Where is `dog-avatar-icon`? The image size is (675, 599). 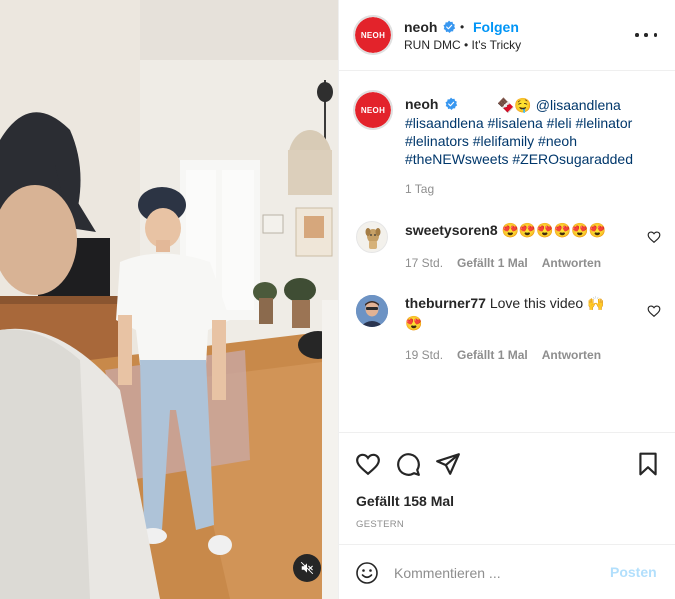 dog-avatar-icon is located at coordinates (373, 238).